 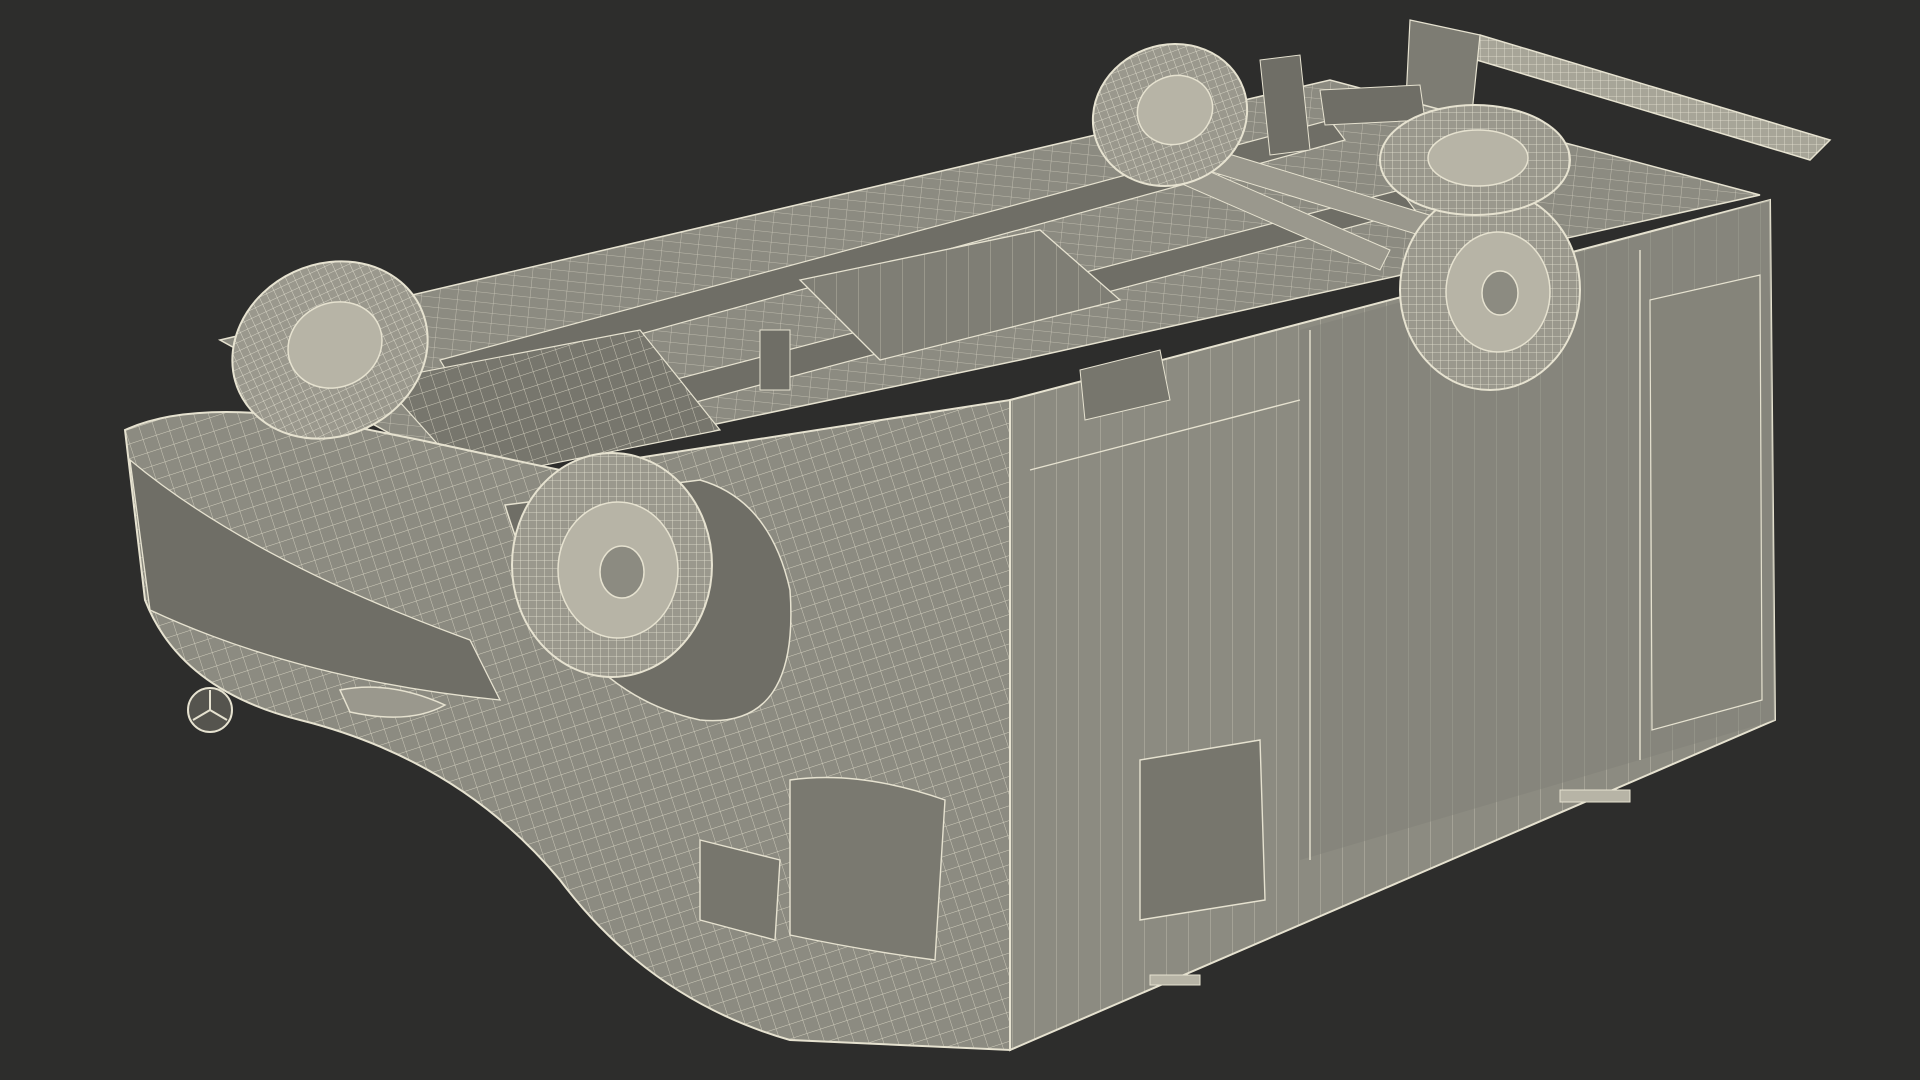 I want to click on spare-wheel, so click(x=1475, y=160).